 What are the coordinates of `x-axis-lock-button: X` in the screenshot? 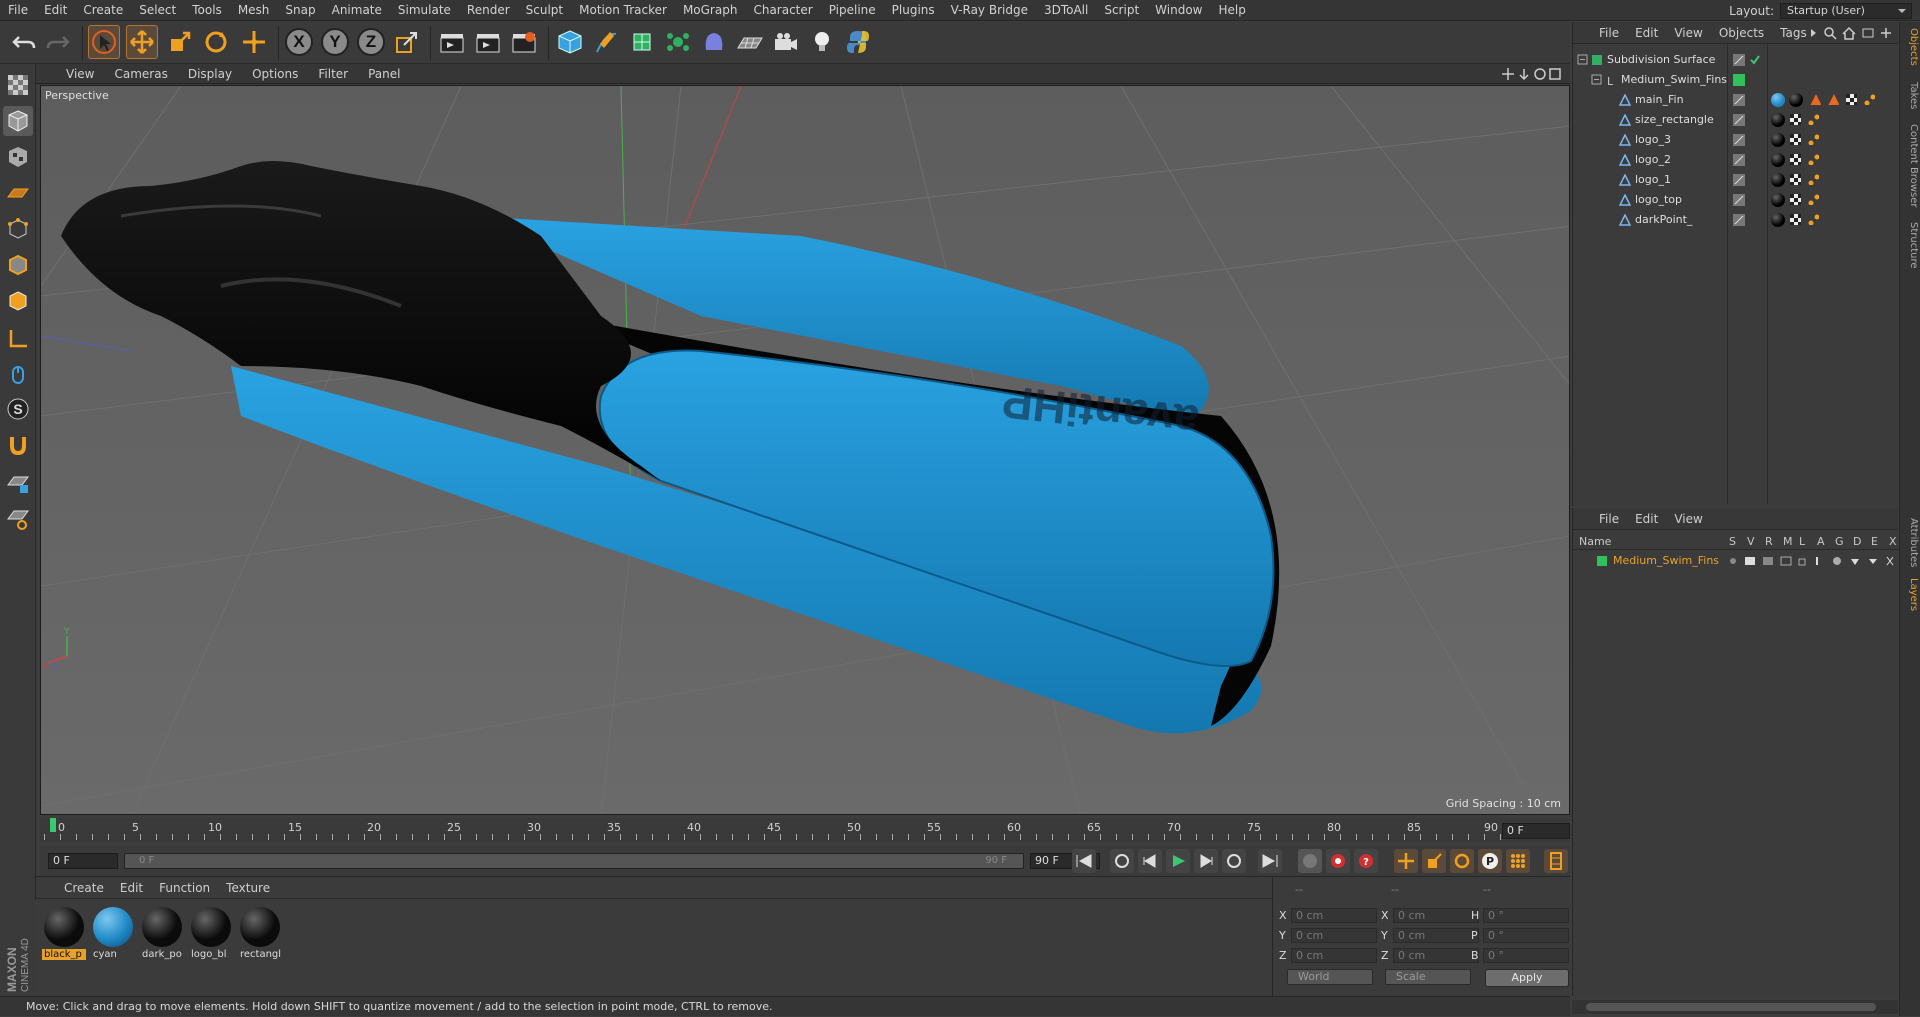 It's located at (299, 42).